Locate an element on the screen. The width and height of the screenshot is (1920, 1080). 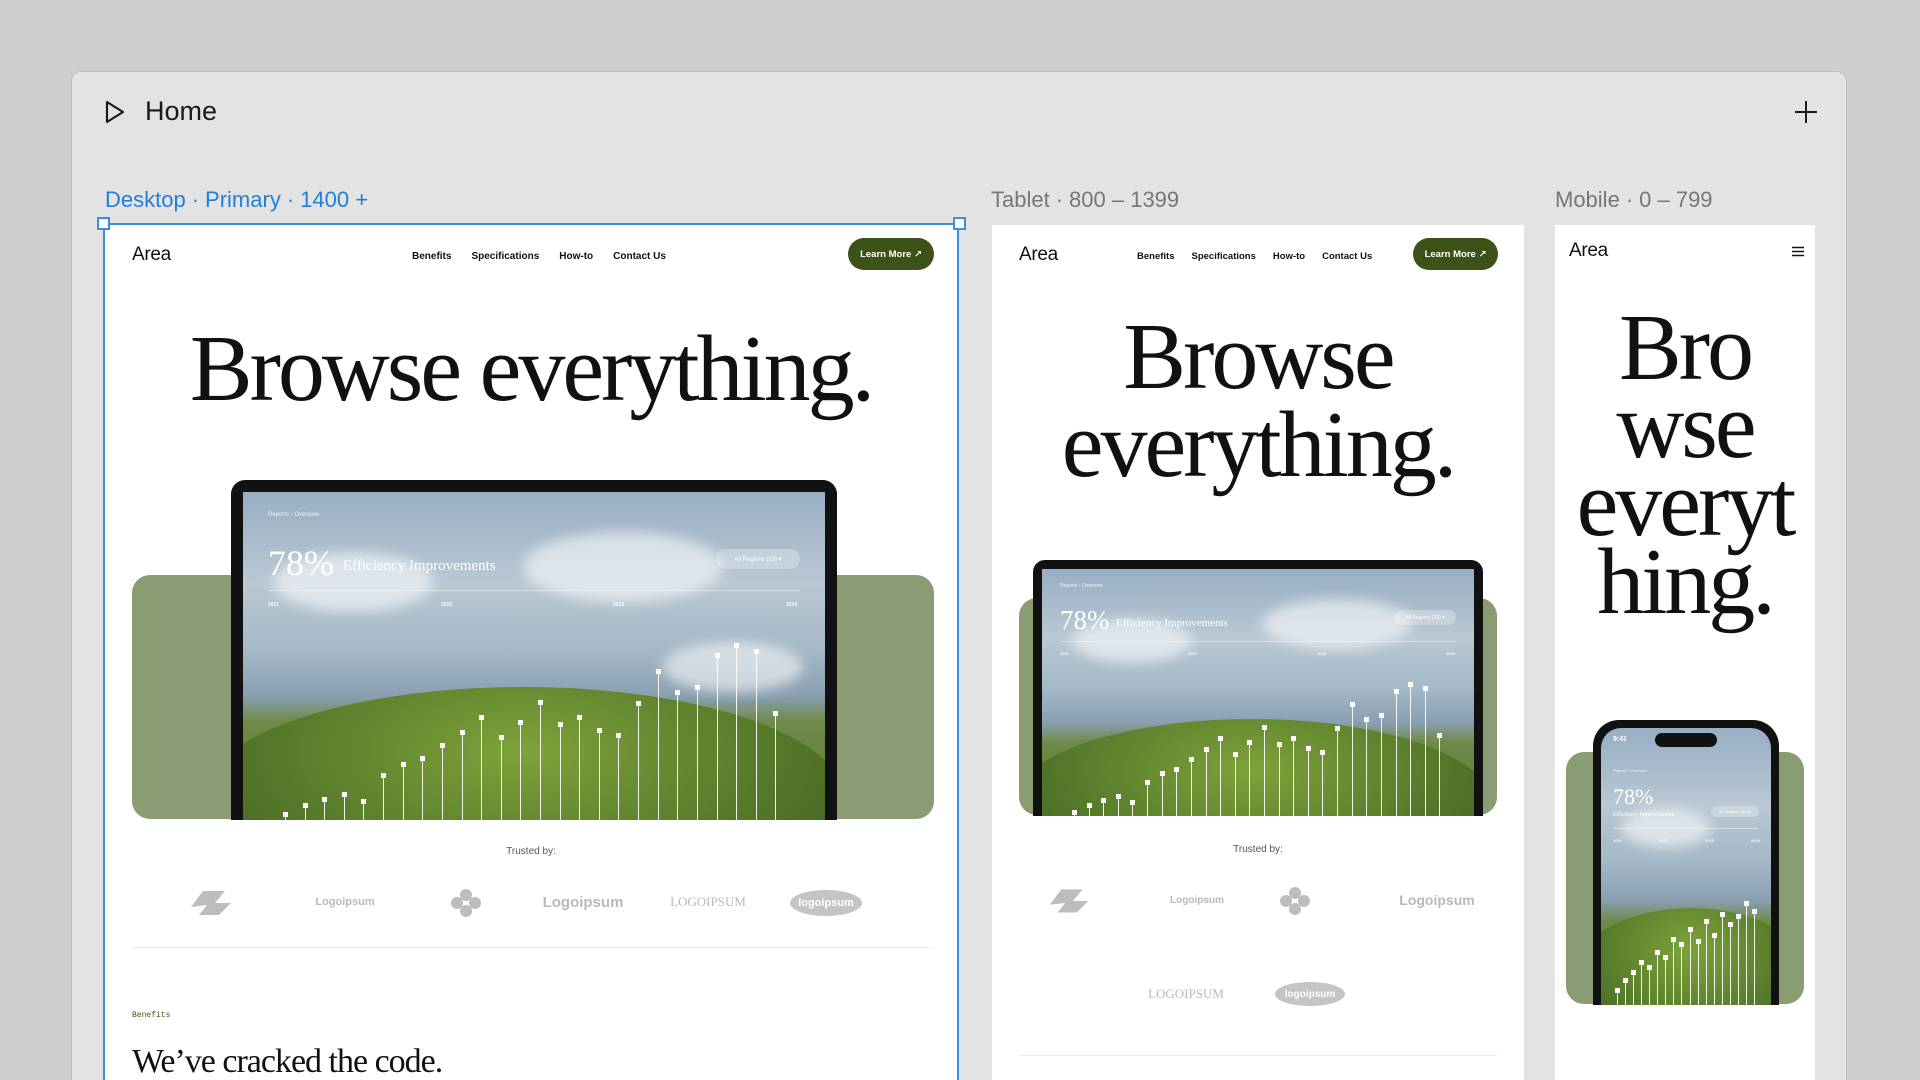
breakpoint-label-mobile: Mobile · 0 – 799 is located at coordinates (1634, 200).